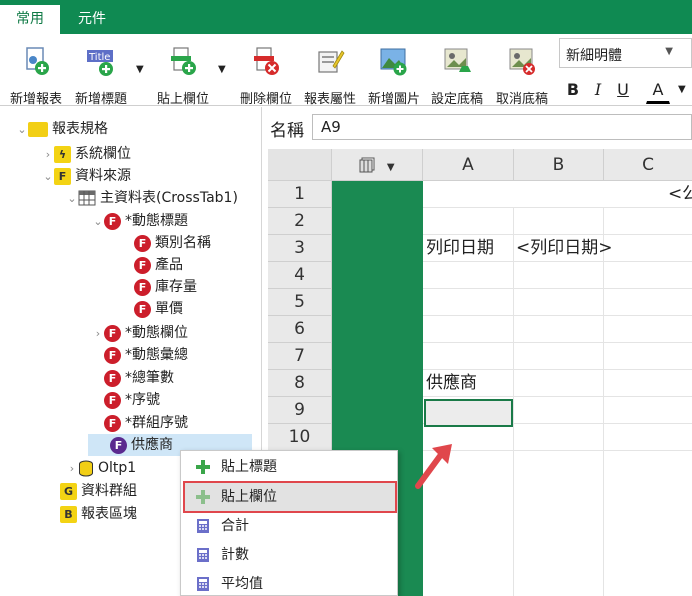  I want to click on ribbon-tab-bar: 常用 元件, so click(346, 17).